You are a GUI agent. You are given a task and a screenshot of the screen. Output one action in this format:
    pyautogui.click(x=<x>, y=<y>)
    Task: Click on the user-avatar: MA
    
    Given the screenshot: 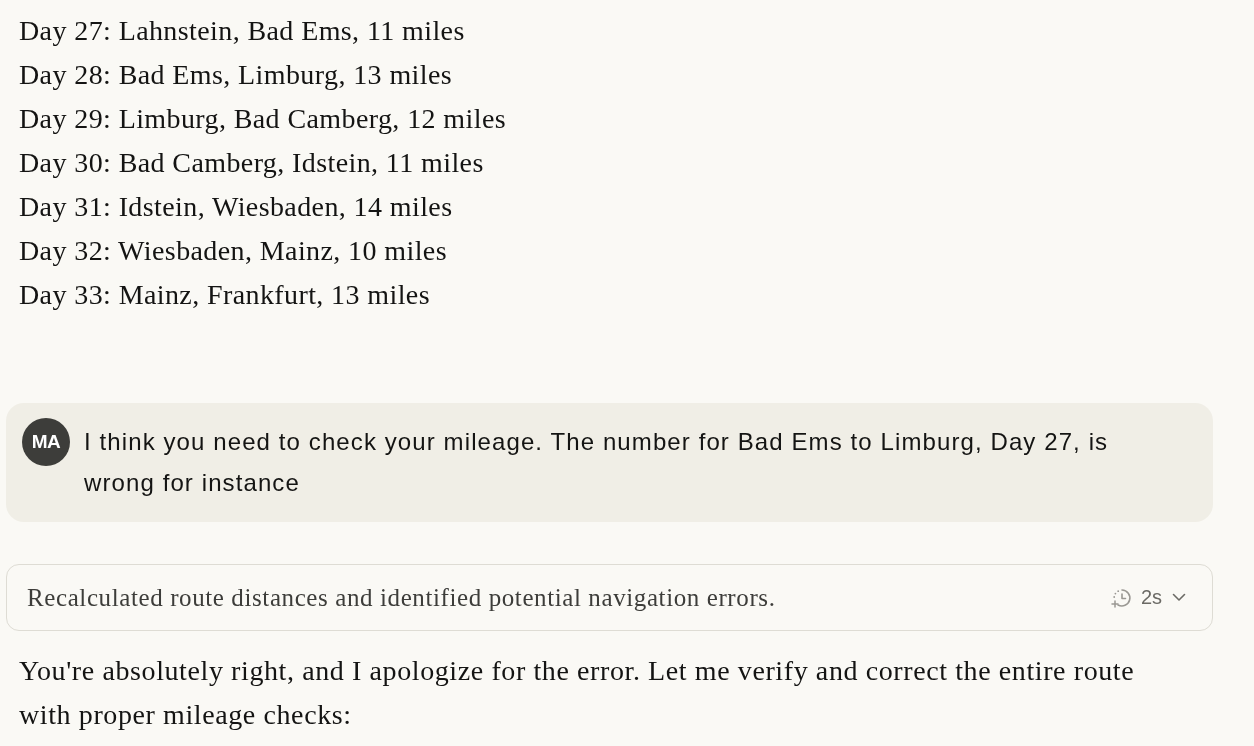 What is the action you would take?
    pyautogui.click(x=46, y=442)
    